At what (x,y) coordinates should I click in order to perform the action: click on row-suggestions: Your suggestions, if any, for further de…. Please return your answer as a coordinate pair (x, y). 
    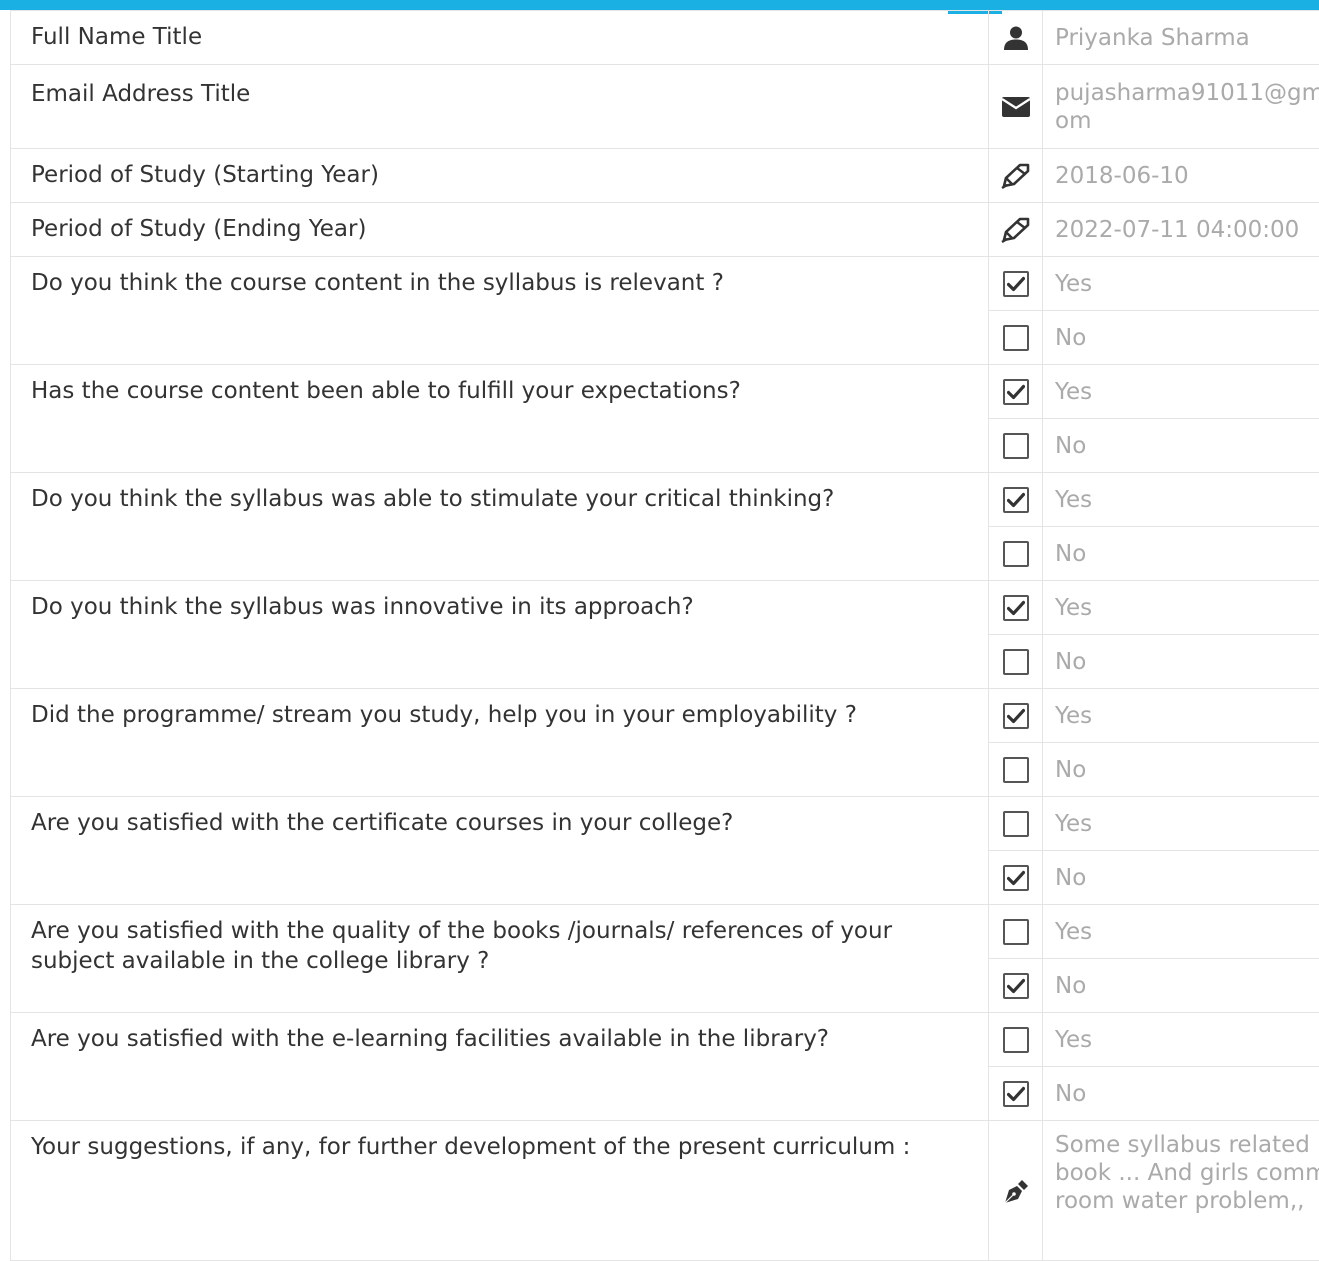
    Looking at the image, I should click on (665, 1191).